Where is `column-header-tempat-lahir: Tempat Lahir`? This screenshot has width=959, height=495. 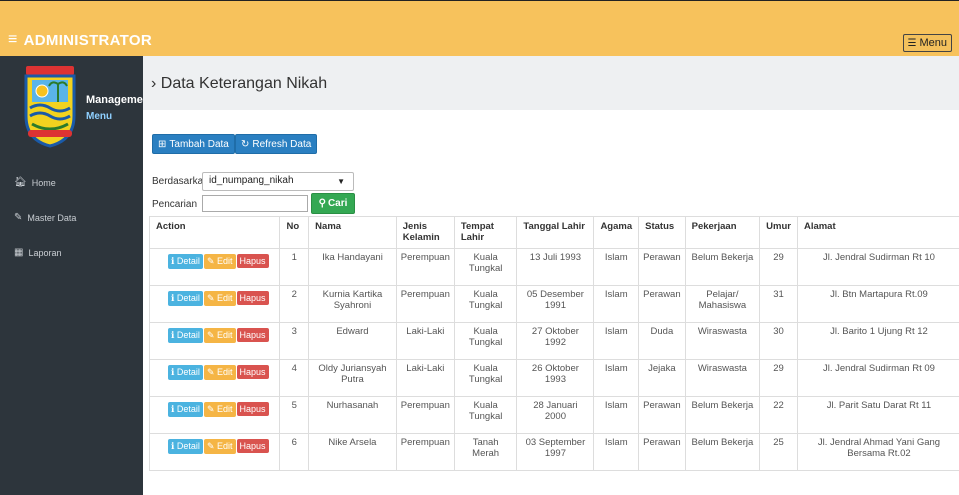 column-header-tempat-lahir: Tempat Lahir is located at coordinates (485, 232).